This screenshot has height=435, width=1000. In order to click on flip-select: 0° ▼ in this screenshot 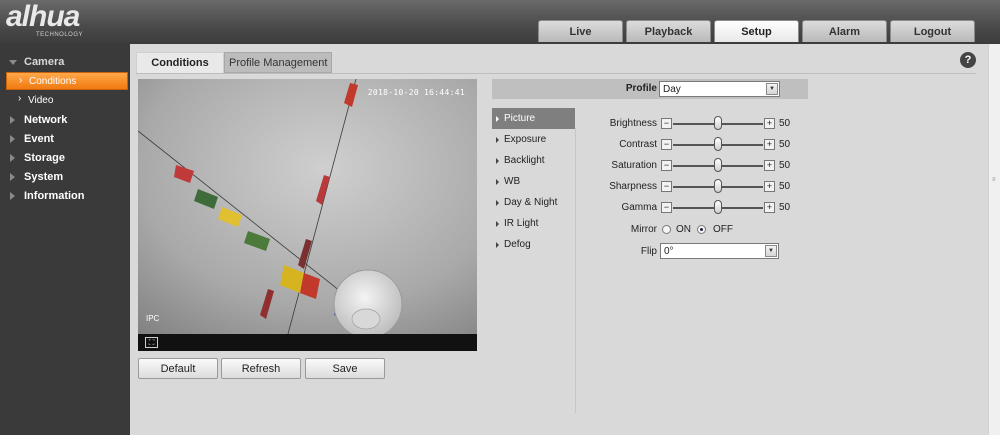, I will do `click(719, 251)`.